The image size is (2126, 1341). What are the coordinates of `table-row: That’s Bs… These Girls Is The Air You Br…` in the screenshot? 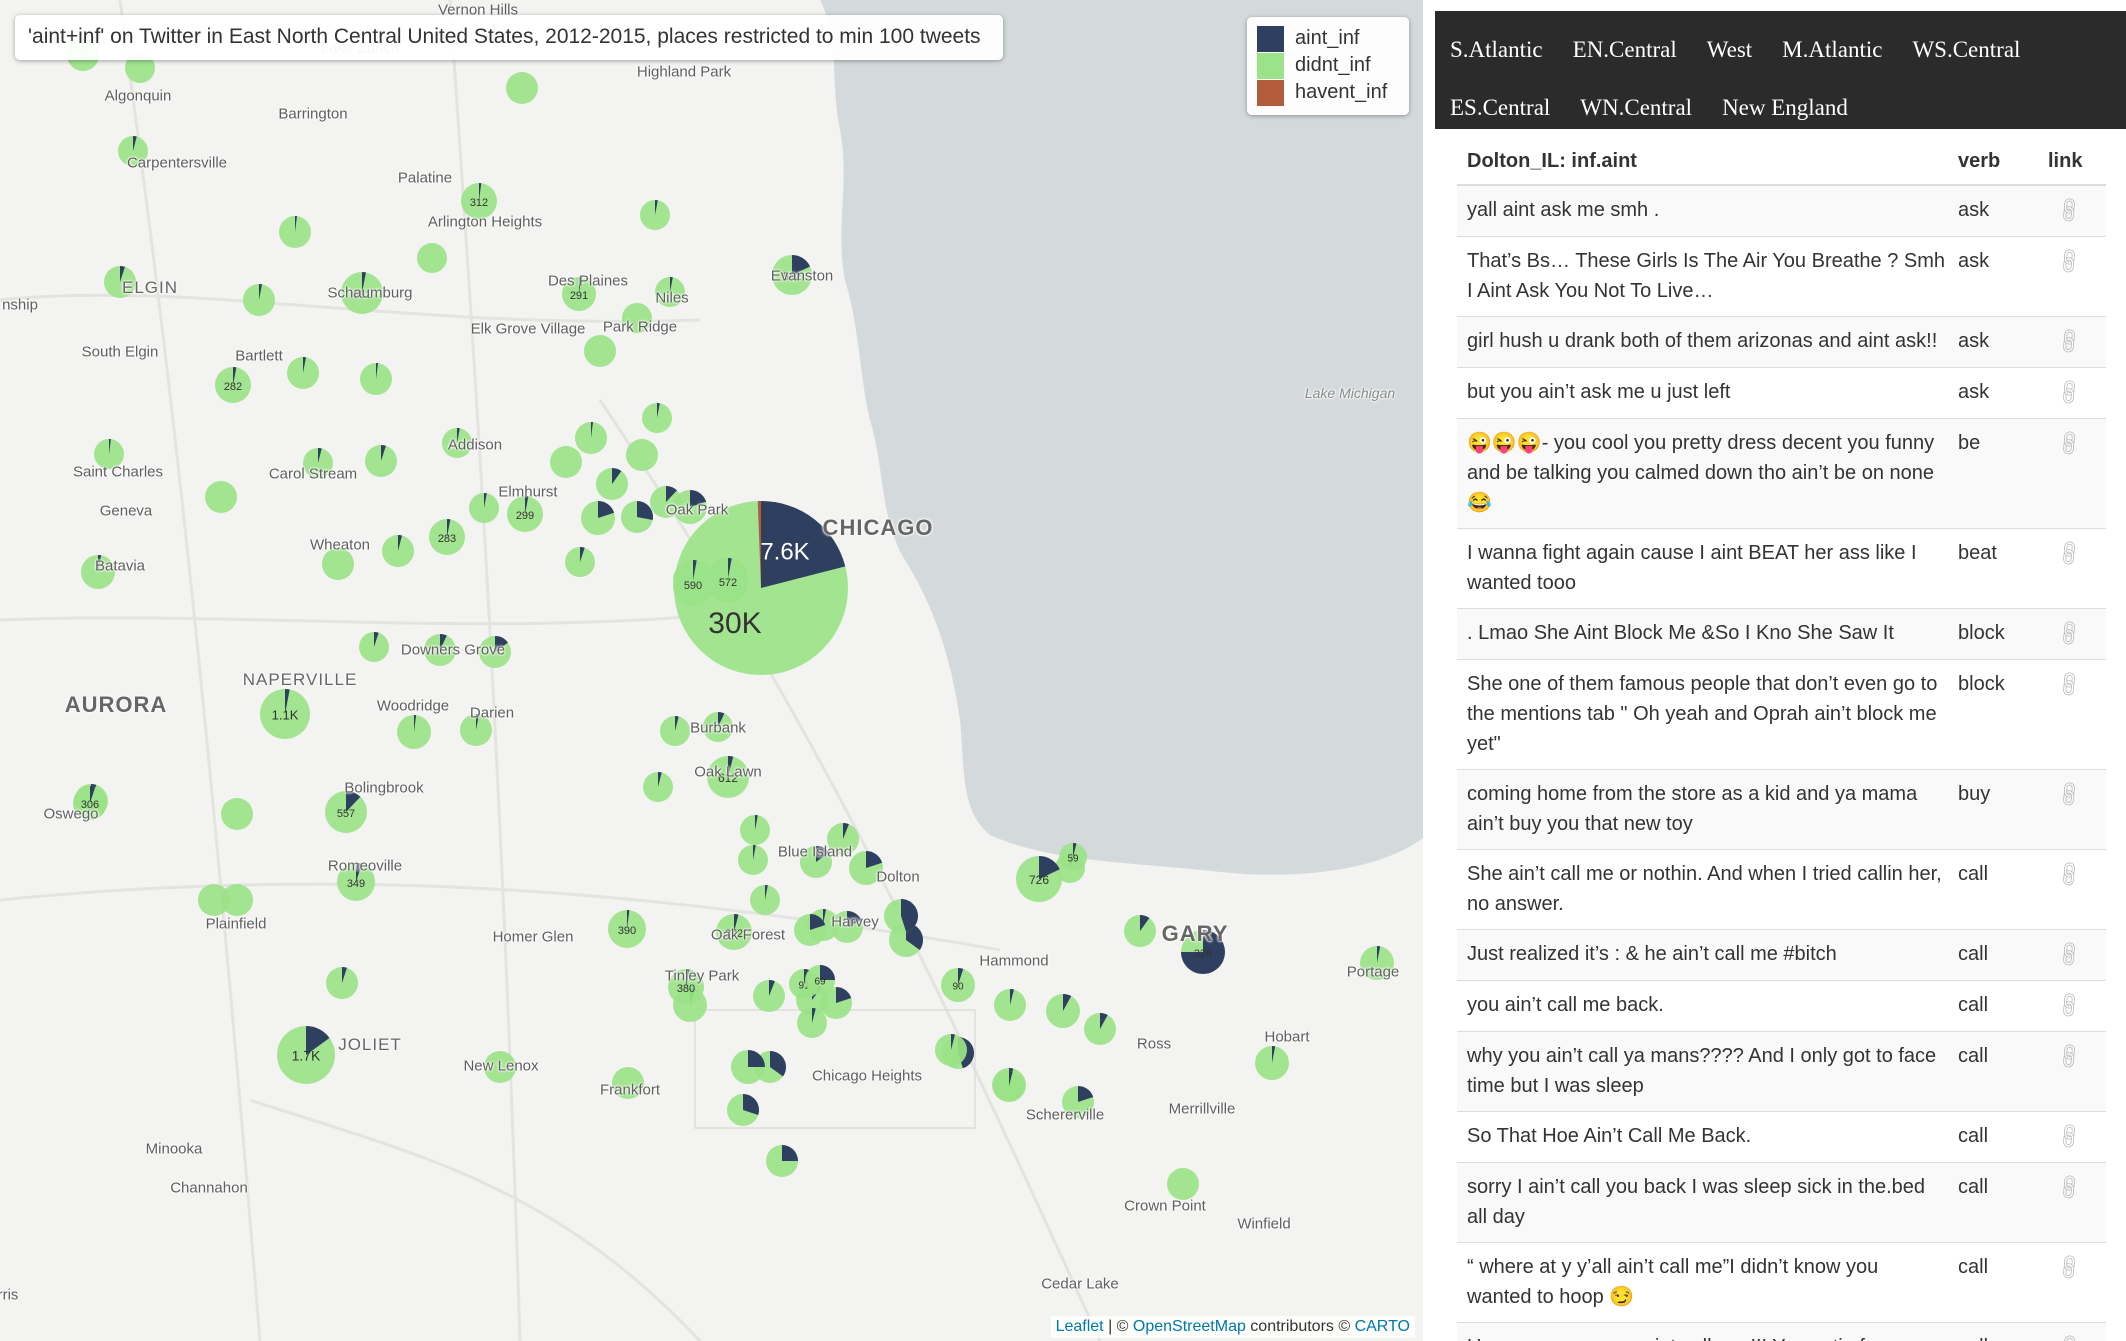 It's located at (1781, 276).